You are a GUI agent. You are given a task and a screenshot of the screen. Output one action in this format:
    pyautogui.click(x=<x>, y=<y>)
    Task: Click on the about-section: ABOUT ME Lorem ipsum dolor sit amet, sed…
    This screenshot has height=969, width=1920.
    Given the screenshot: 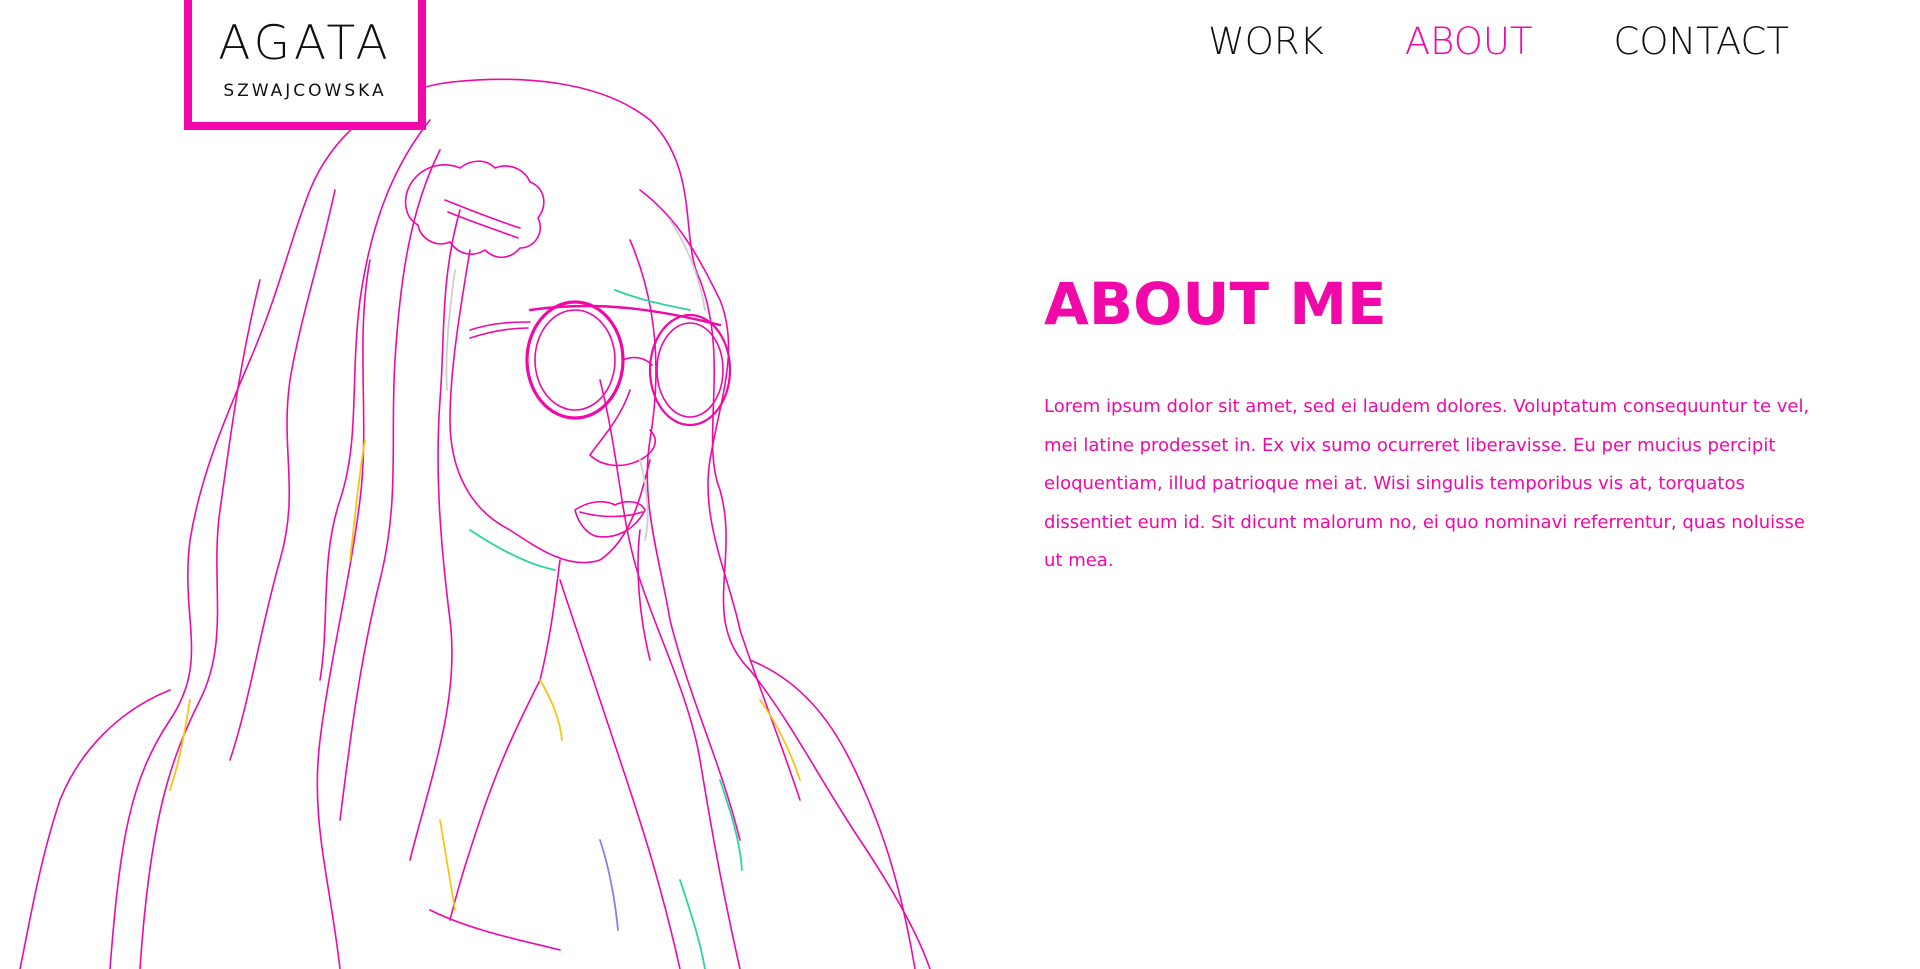 What is the action you would take?
    pyautogui.click(x=1431, y=425)
    